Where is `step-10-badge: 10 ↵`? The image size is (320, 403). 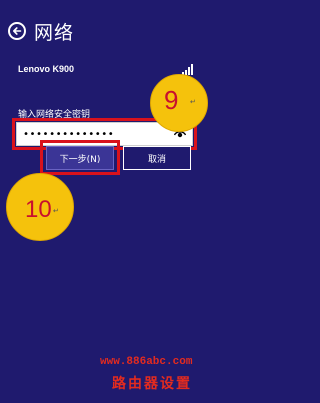
step-10-badge: 10 ↵ is located at coordinates (40, 207).